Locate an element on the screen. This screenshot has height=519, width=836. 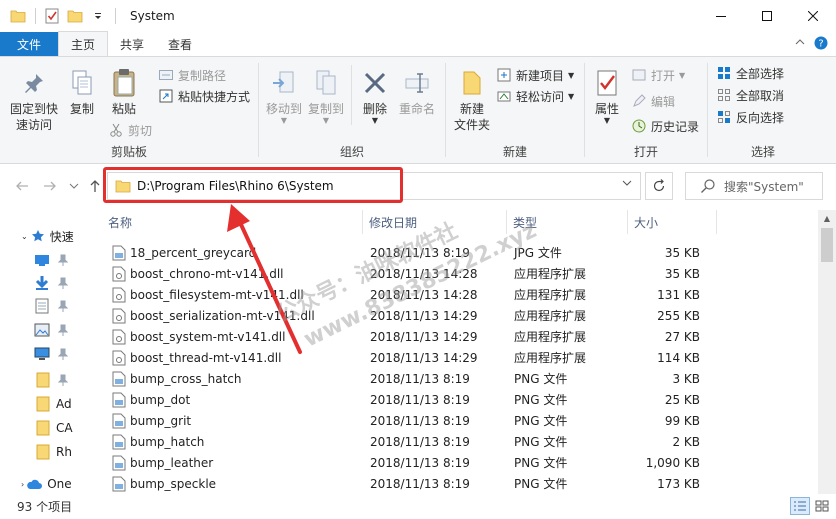
sidebar-item-onedrive: › One is located at coordinates (38, 484).